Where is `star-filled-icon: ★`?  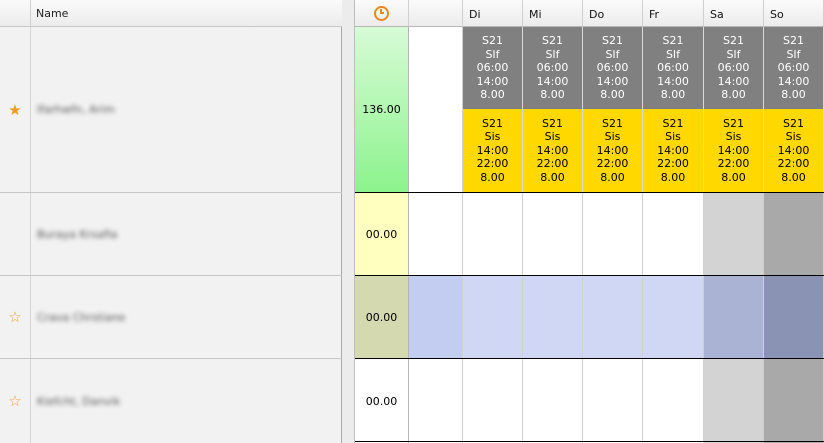
star-filled-icon: ★ is located at coordinates (14, 110).